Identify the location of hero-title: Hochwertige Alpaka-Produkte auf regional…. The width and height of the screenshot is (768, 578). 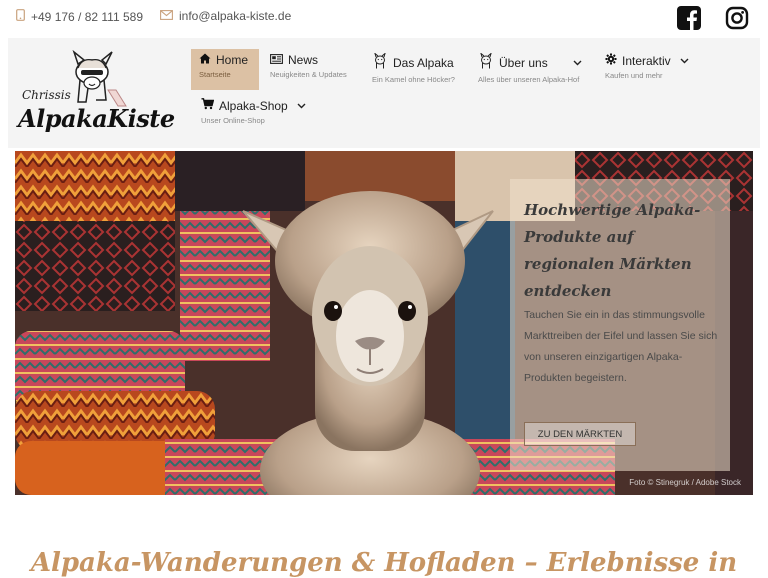
(612, 250).